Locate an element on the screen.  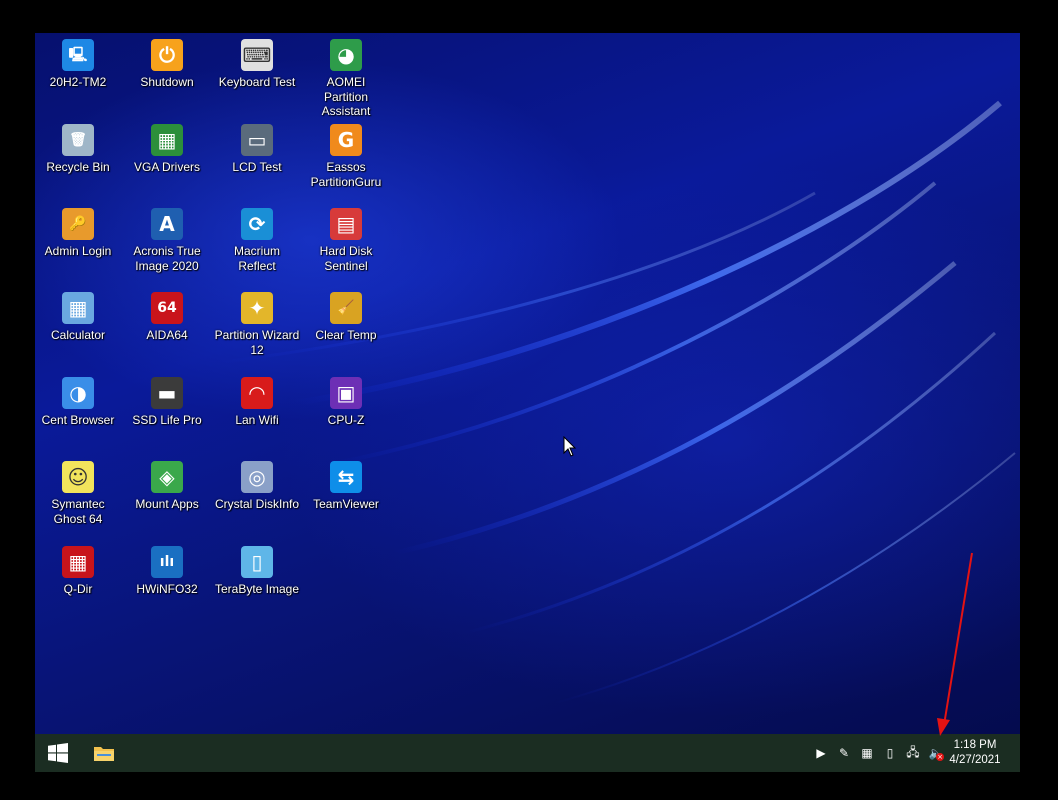
red-annotation-arrow is located at coordinates (955, 644).